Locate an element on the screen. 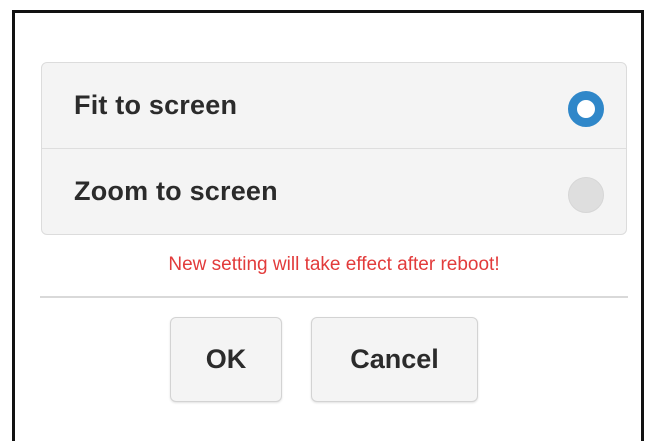 The width and height of the screenshot is (648, 441). divider is located at coordinates (334, 297).